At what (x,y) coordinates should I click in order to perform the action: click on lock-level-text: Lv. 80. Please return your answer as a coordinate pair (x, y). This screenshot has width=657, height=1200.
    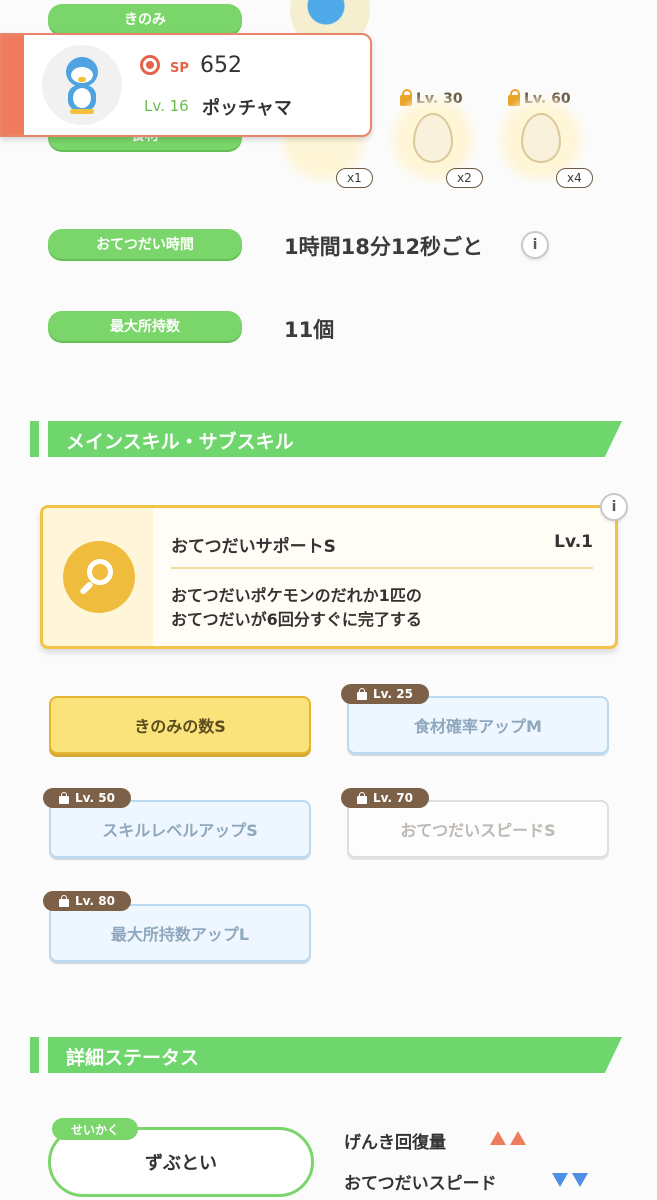
    Looking at the image, I should click on (95, 901).